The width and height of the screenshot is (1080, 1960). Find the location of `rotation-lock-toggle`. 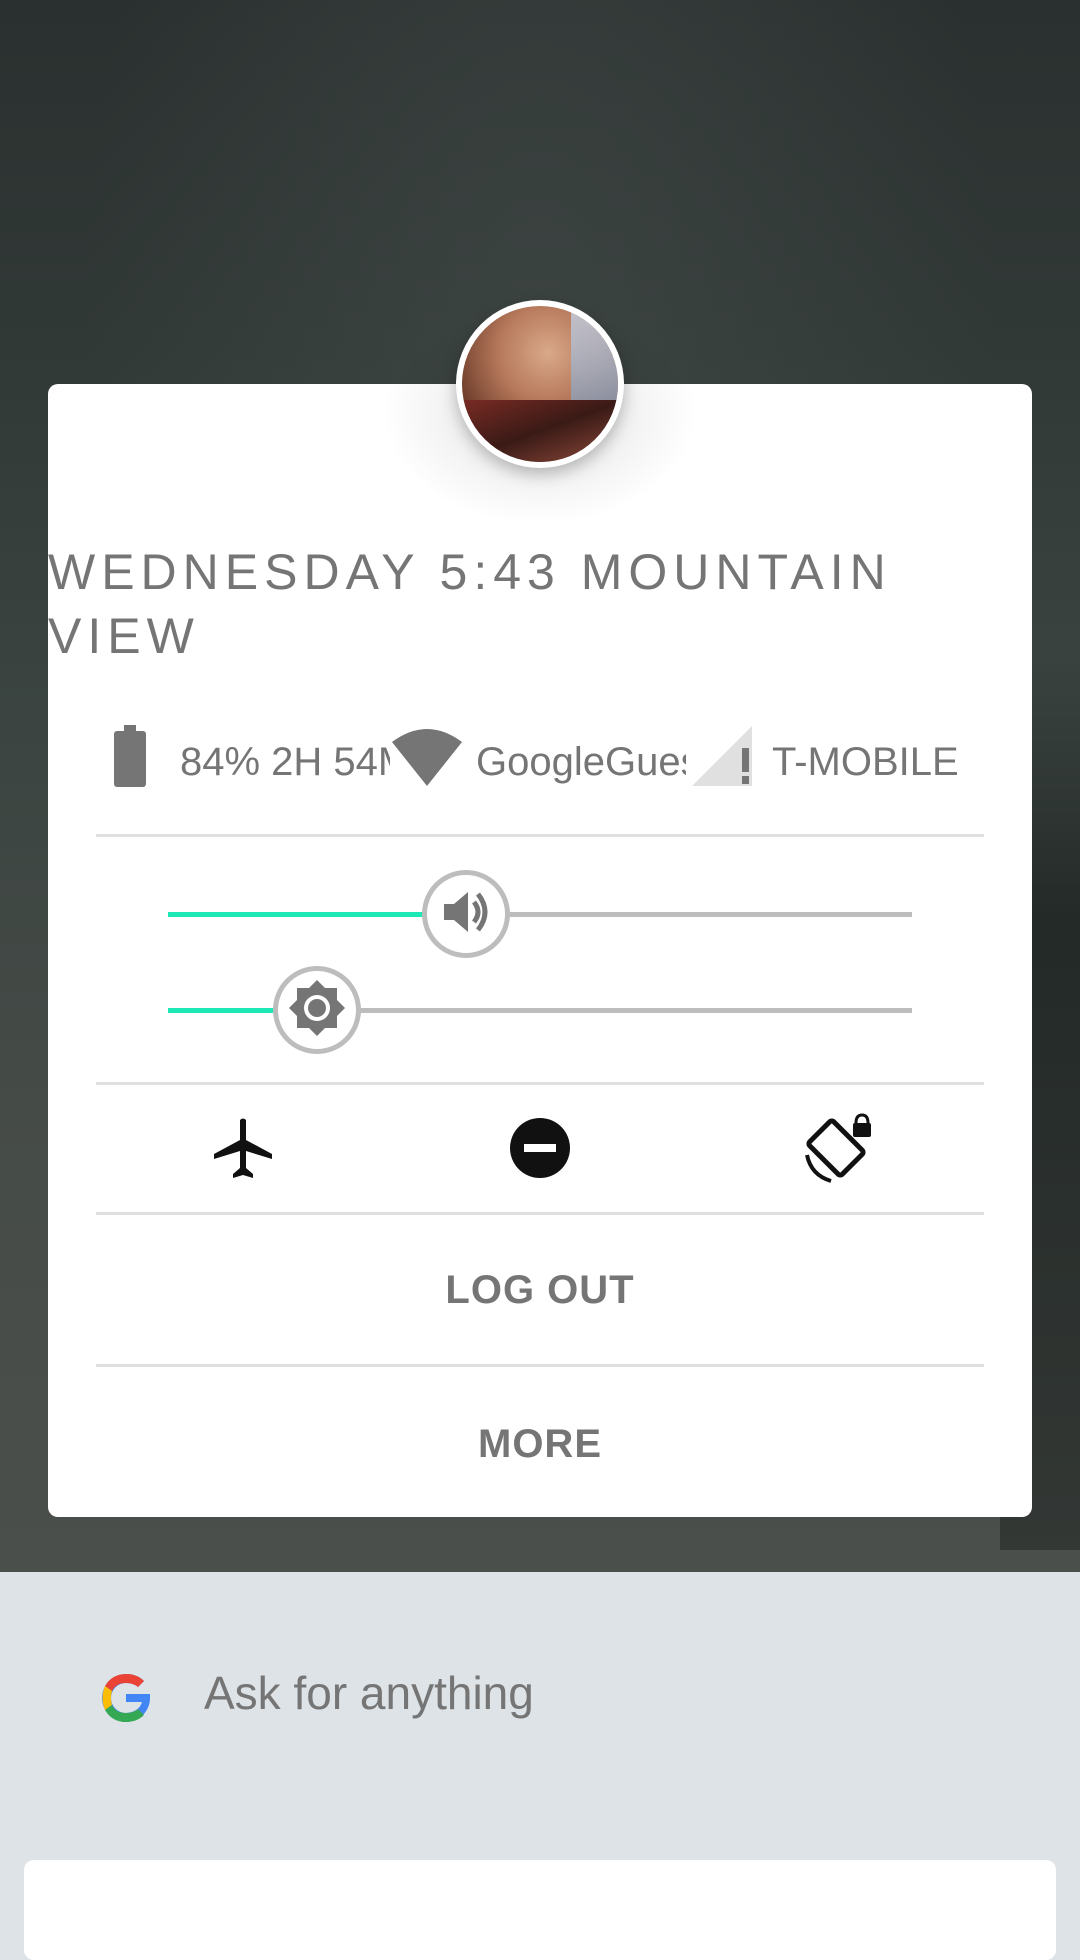

rotation-lock-toggle is located at coordinates (838, 1150).